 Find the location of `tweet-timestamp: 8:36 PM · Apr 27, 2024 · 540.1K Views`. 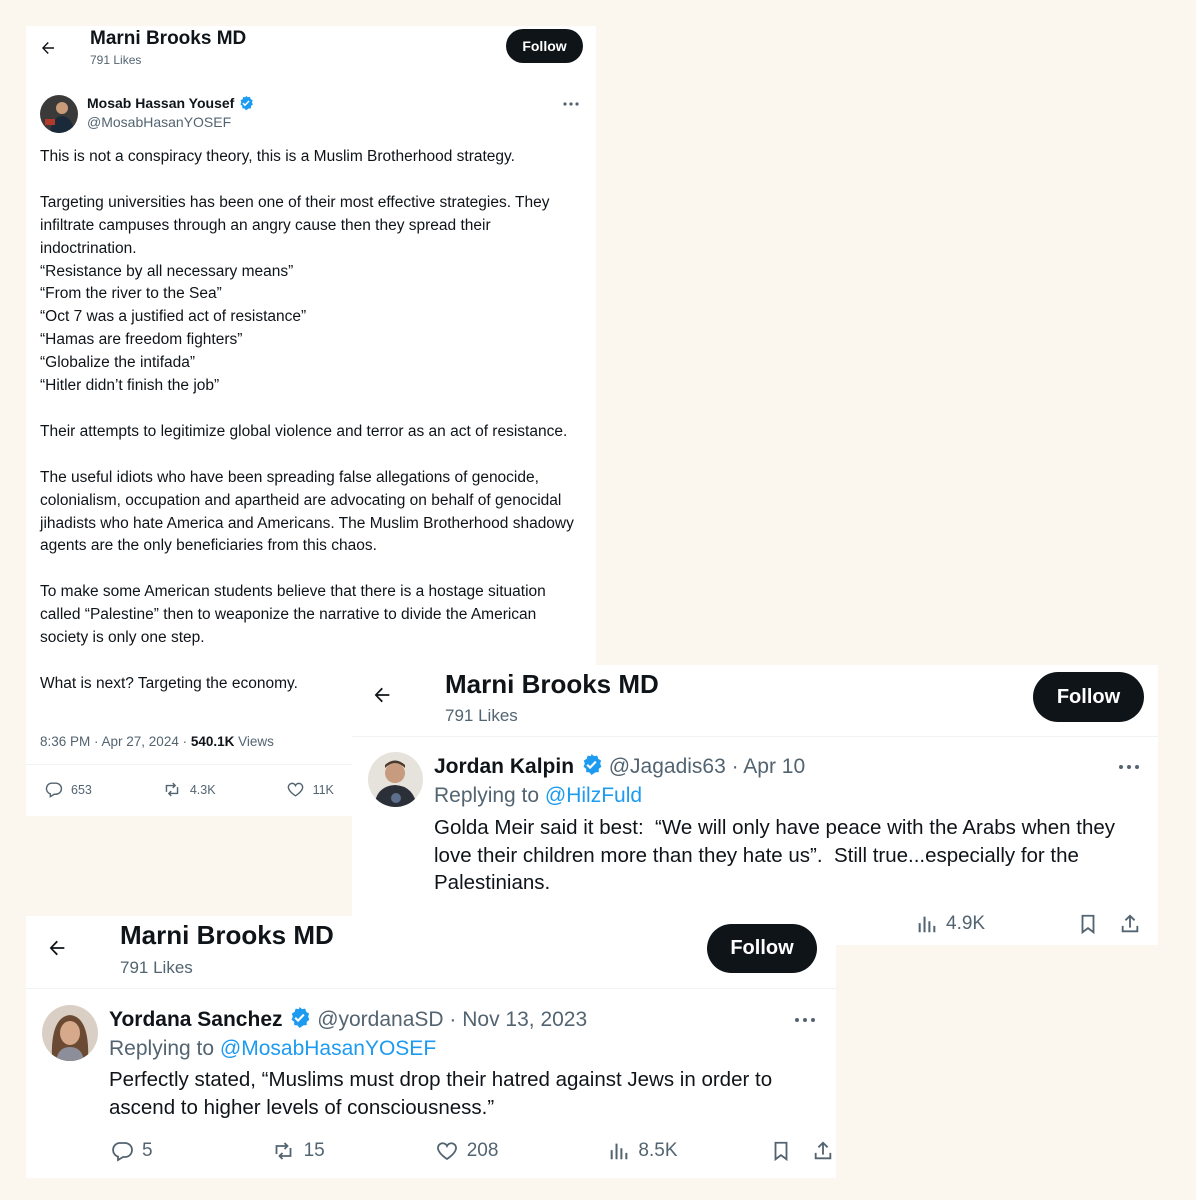

tweet-timestamp: 8:36 PM · Apr 27, 2024 · 540.1K Views is located at coordinates (157, 741).